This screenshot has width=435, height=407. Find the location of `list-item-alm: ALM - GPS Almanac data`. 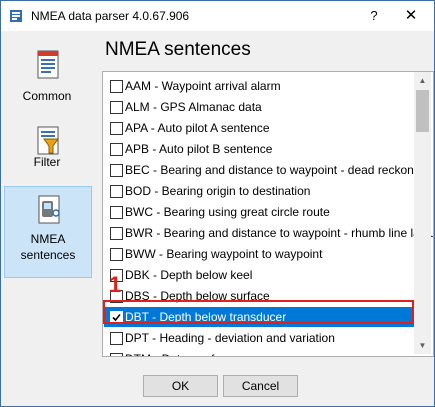

list-item-alm: ALM - GPS Almanac data is located at coordinates (259, 107).